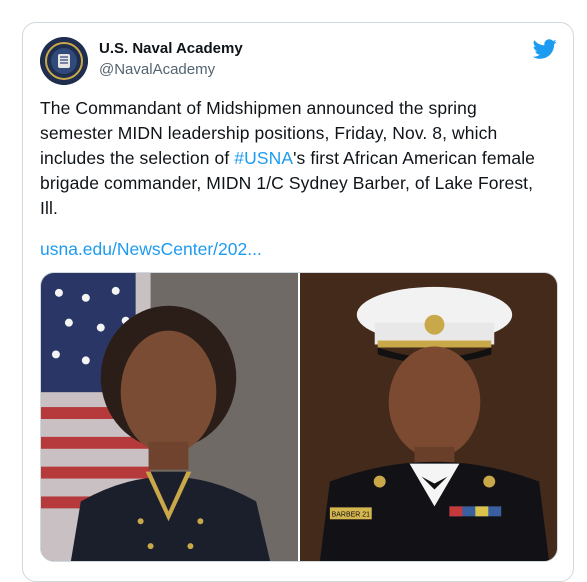 Image resolution: width=587 pixels, height=582 pixels. Describe the element at coordinates (351, 514) in the screenshot. I see `name-tag: BARBER 21` at that location.